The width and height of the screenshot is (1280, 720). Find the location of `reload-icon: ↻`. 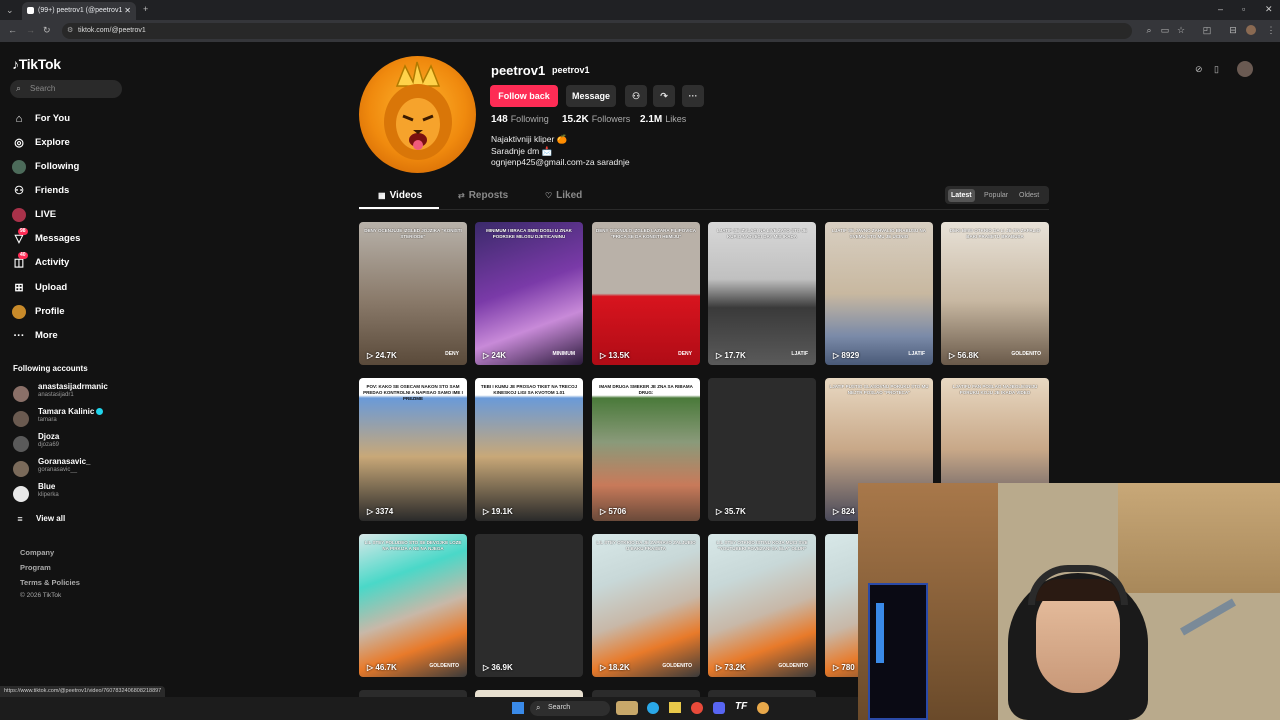

reload-icon: ↻ is located at coordinates (47, 30).